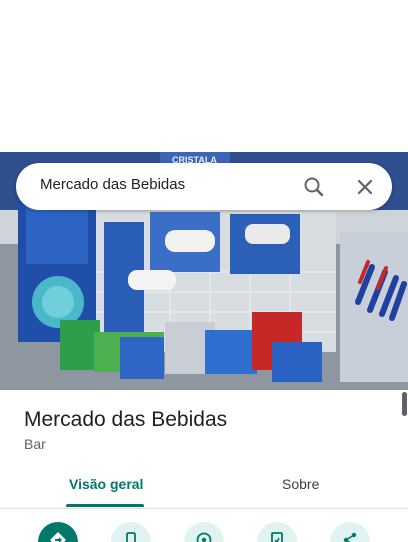 This screenshot has width=408, height=542. I want to click on call-button, so click(131, 532).